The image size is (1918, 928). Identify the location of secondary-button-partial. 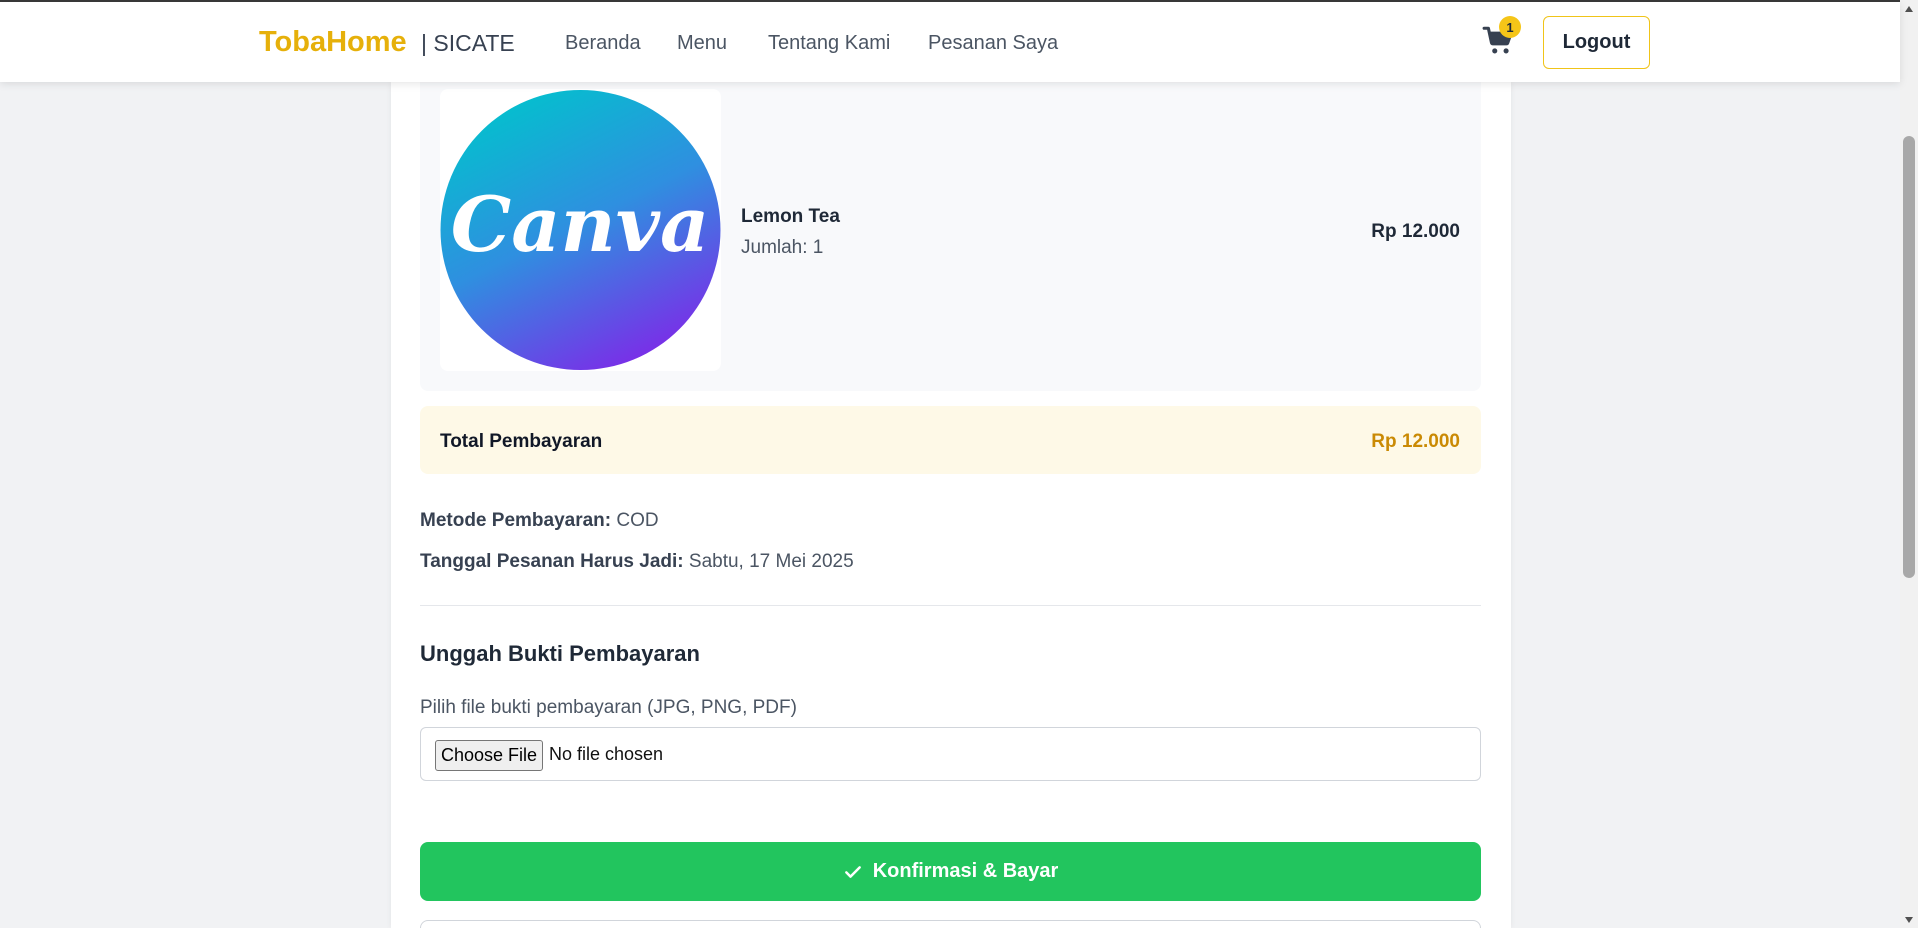
(950, 924).